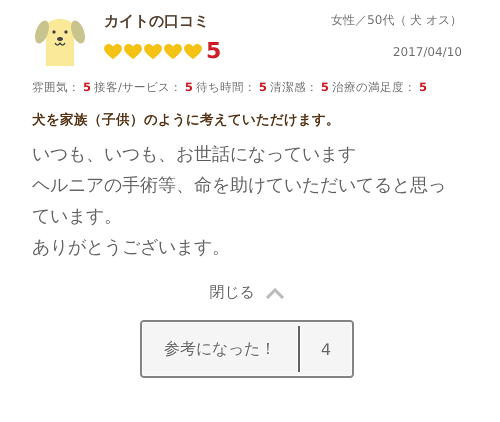 The image size is (500, 422). I want to click on close-button: 閉じる, so click(247, 292).